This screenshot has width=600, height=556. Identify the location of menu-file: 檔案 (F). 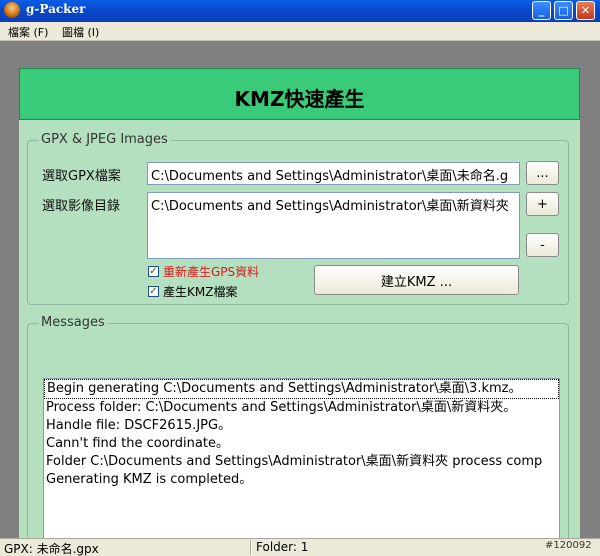
(28, 32).